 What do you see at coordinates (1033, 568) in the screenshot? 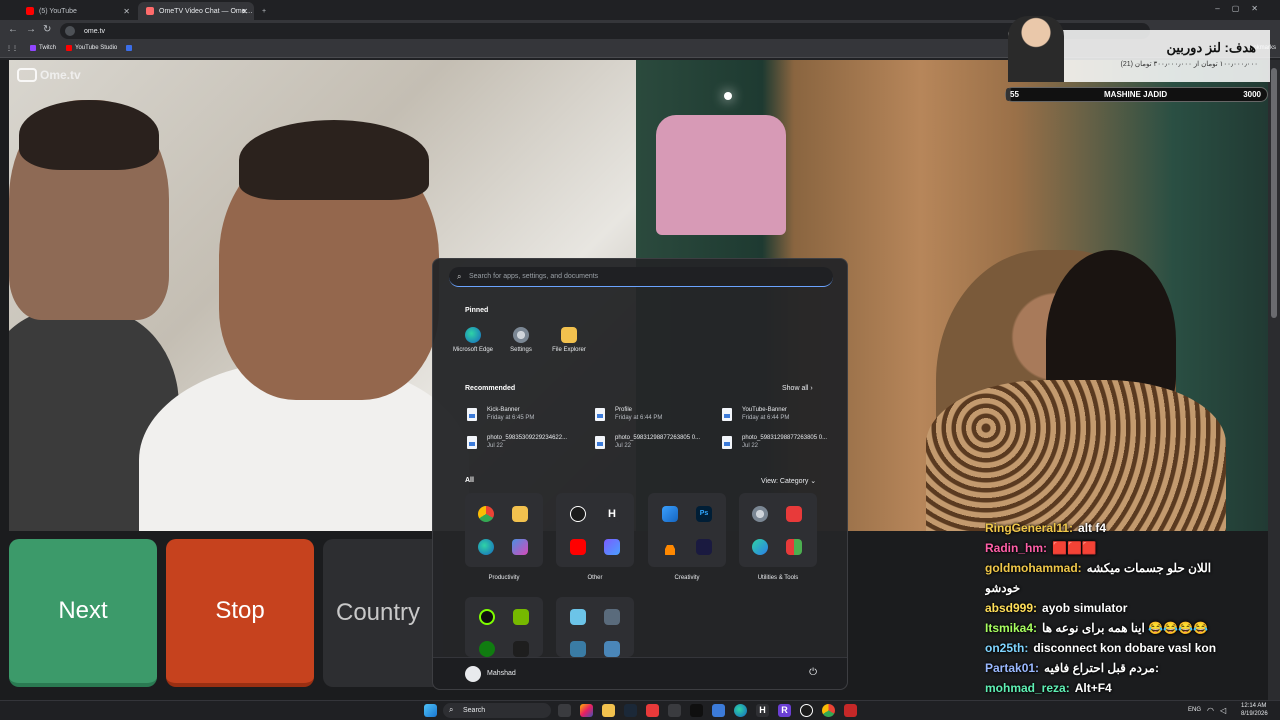
I see `chat-username: goldmohammad:` at bounding box center [1033, 568].